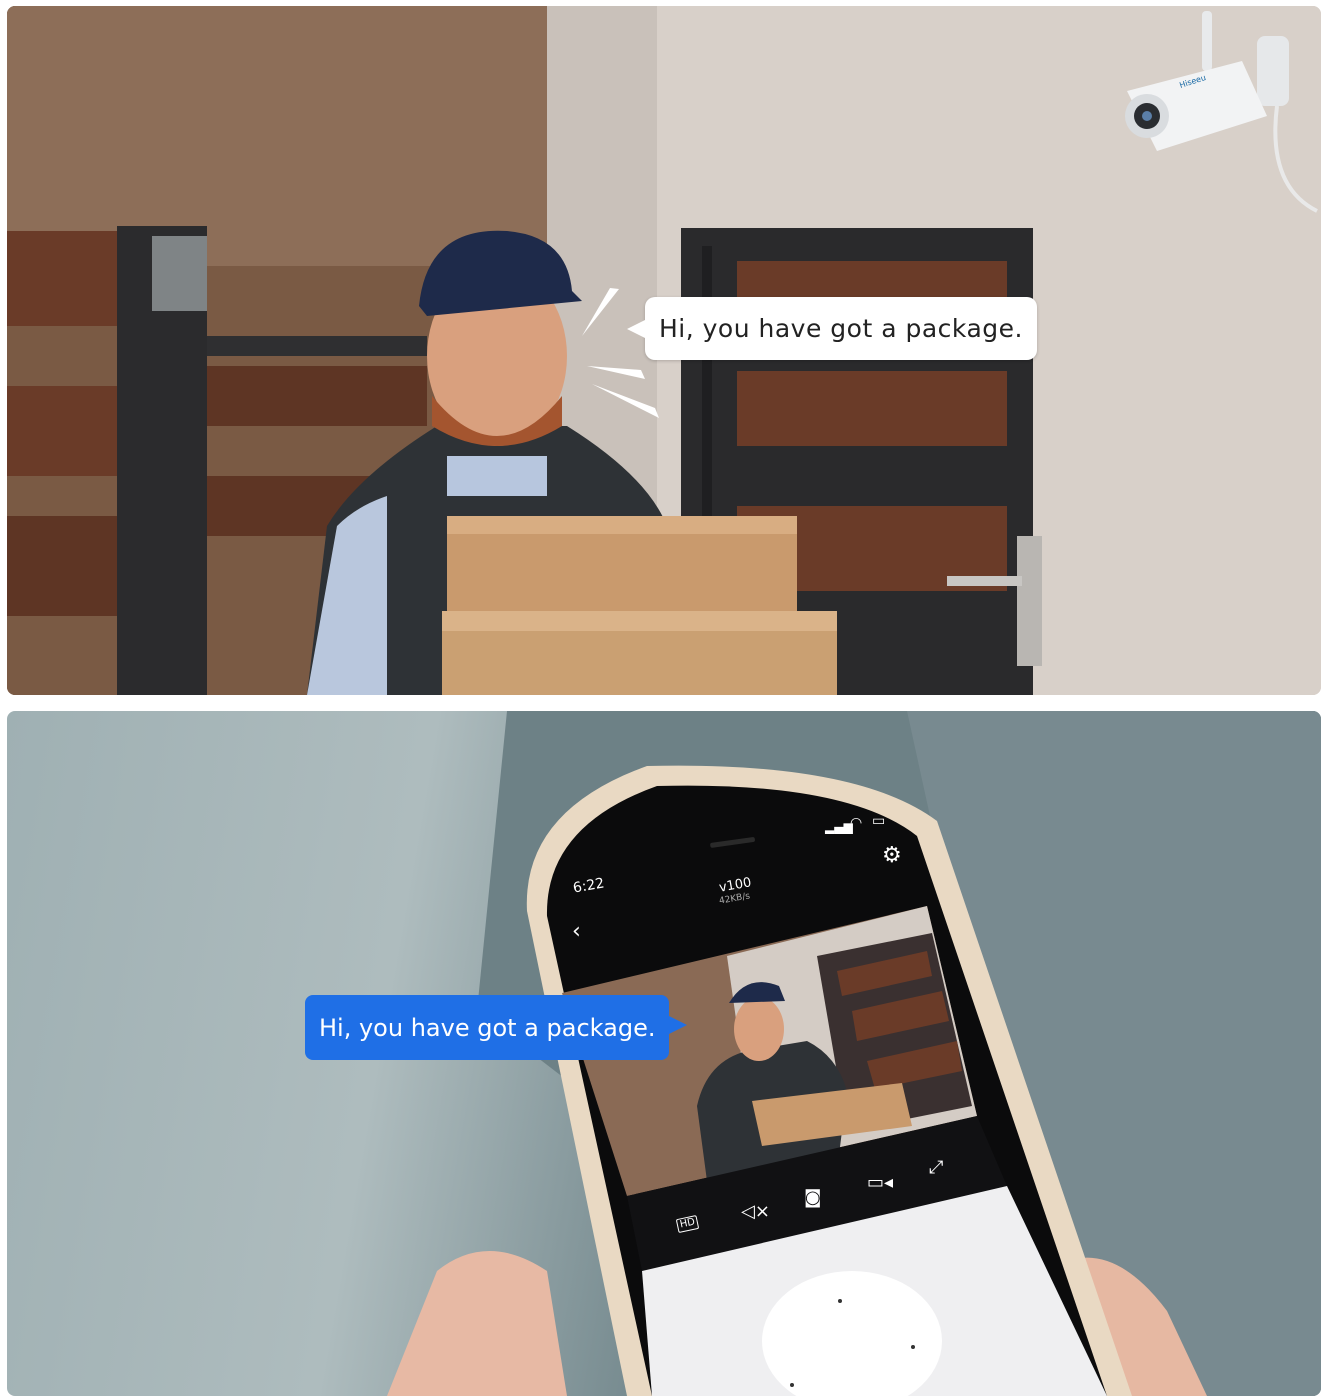  I want to click on mute-icon: ◁×, so click(755, 1212).